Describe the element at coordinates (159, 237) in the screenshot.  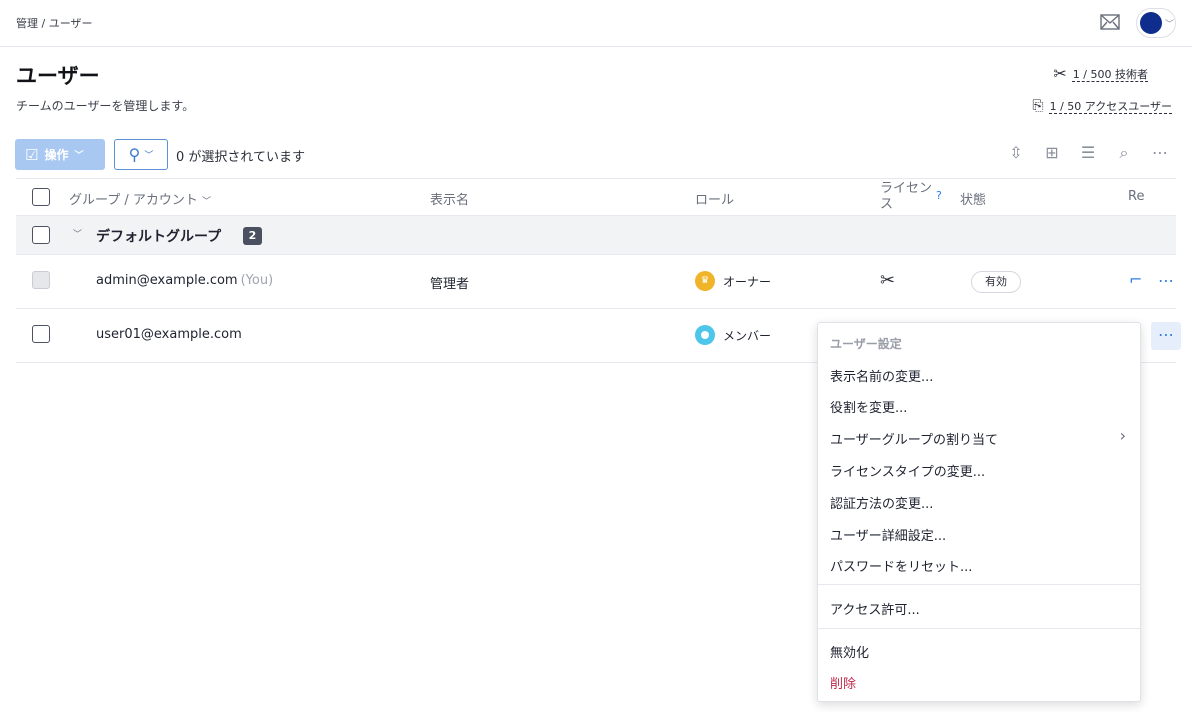
I see `group-name: デフォルトグループ` at that location.